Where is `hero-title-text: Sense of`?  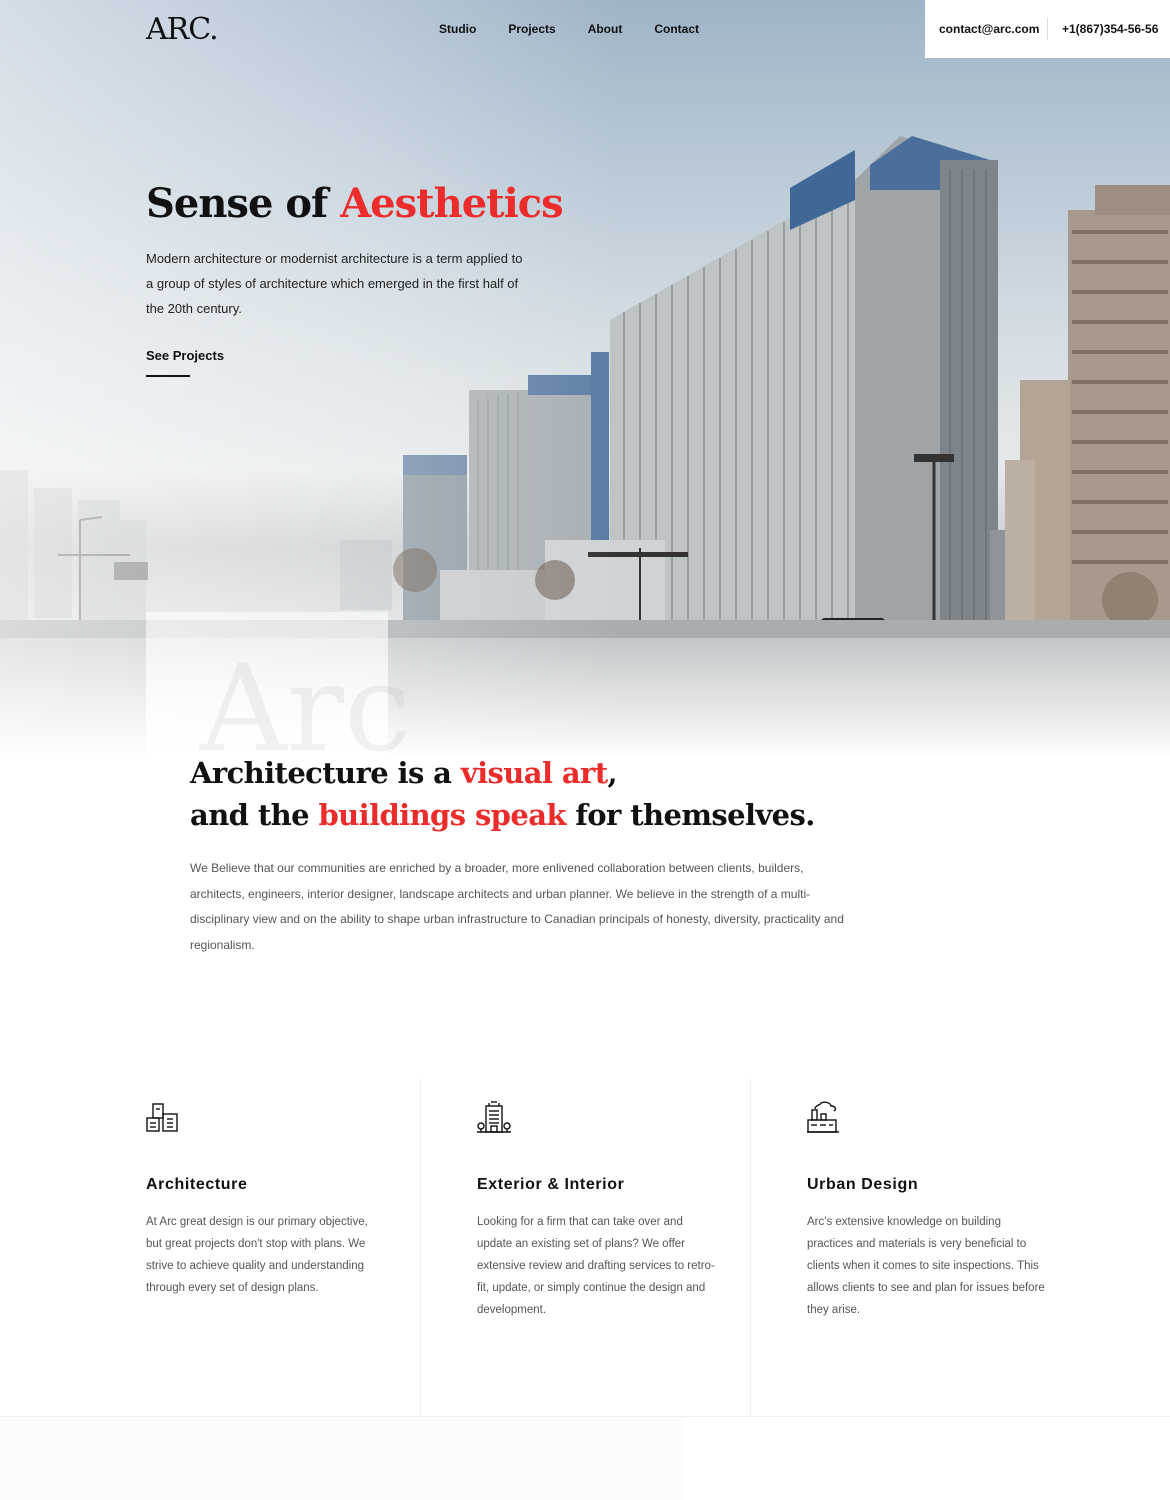
hero-title-text: Sense of is located at coordinates (243, 203).